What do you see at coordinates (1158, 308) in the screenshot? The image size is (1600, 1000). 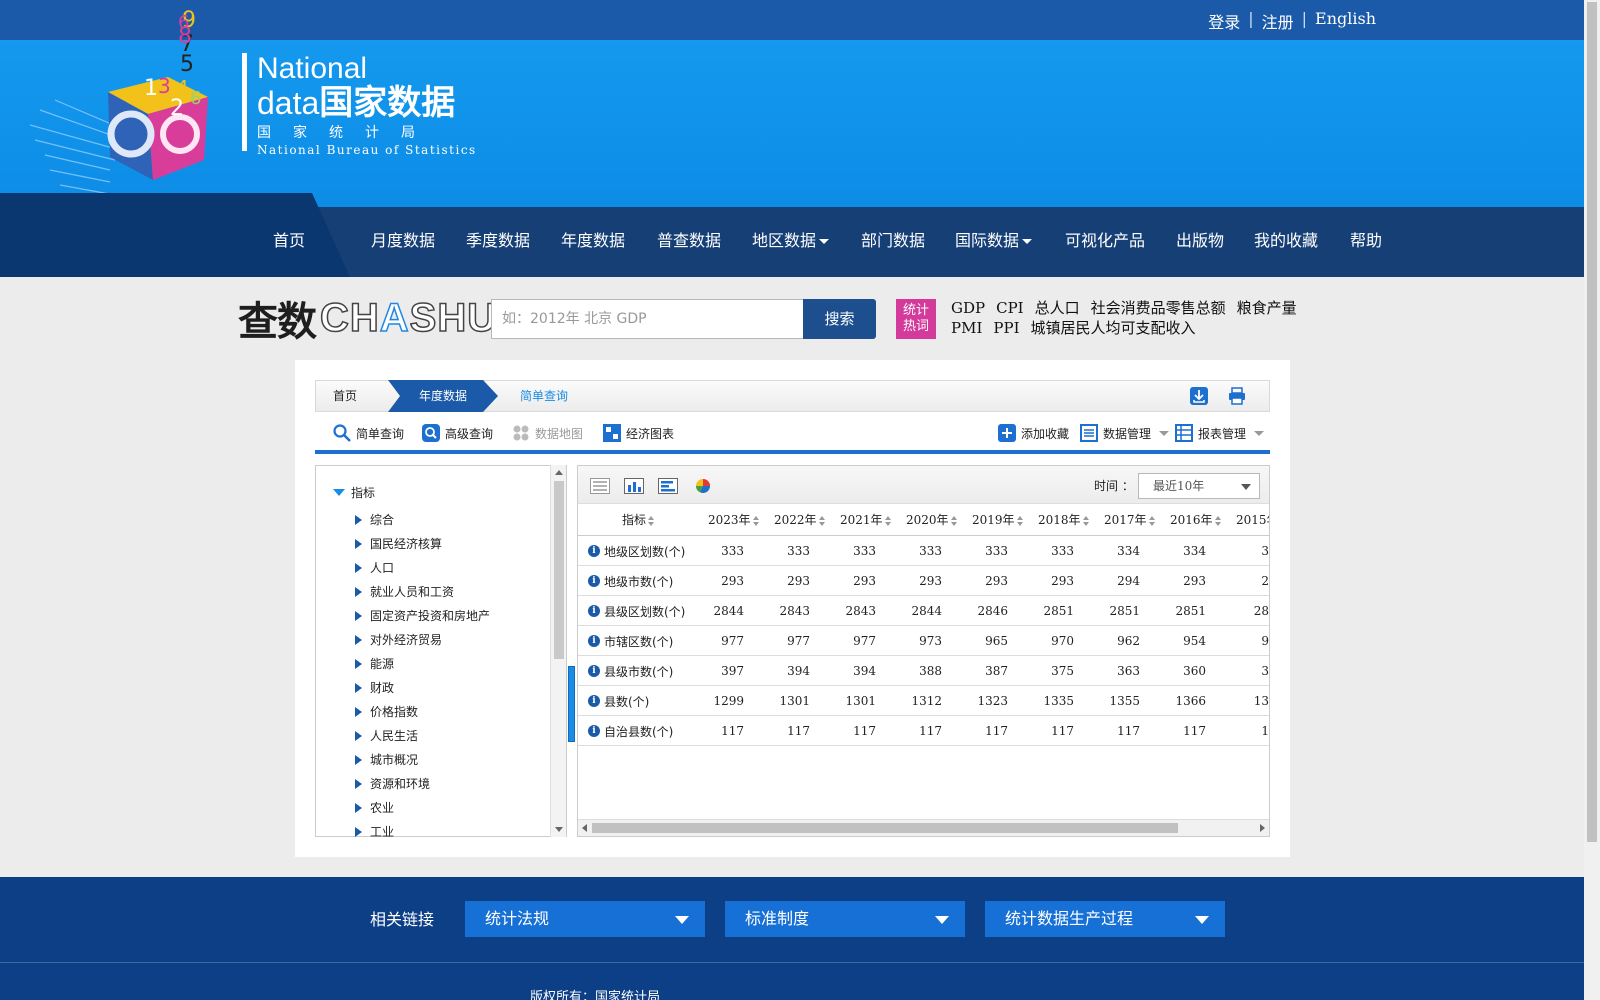 I see `hot-word: 社会消费品零售总额` at bounding box center [1158, 308].